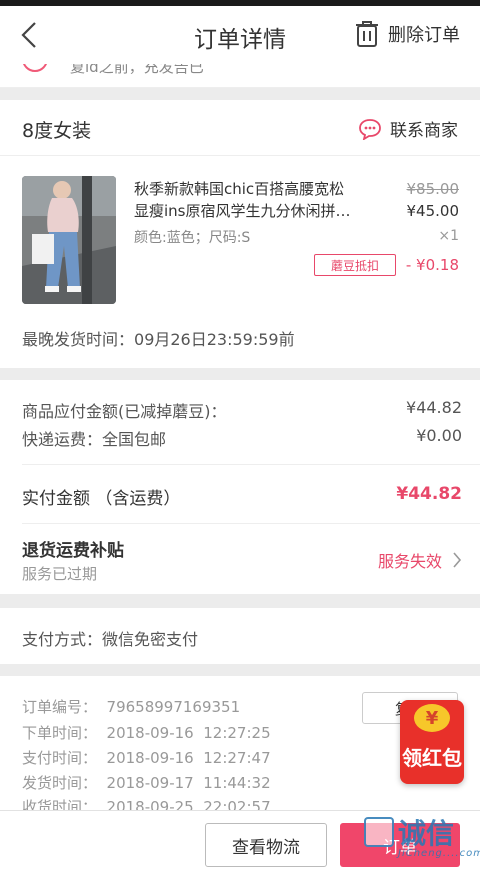  I want to click on trash-icon, so click(367, 34).